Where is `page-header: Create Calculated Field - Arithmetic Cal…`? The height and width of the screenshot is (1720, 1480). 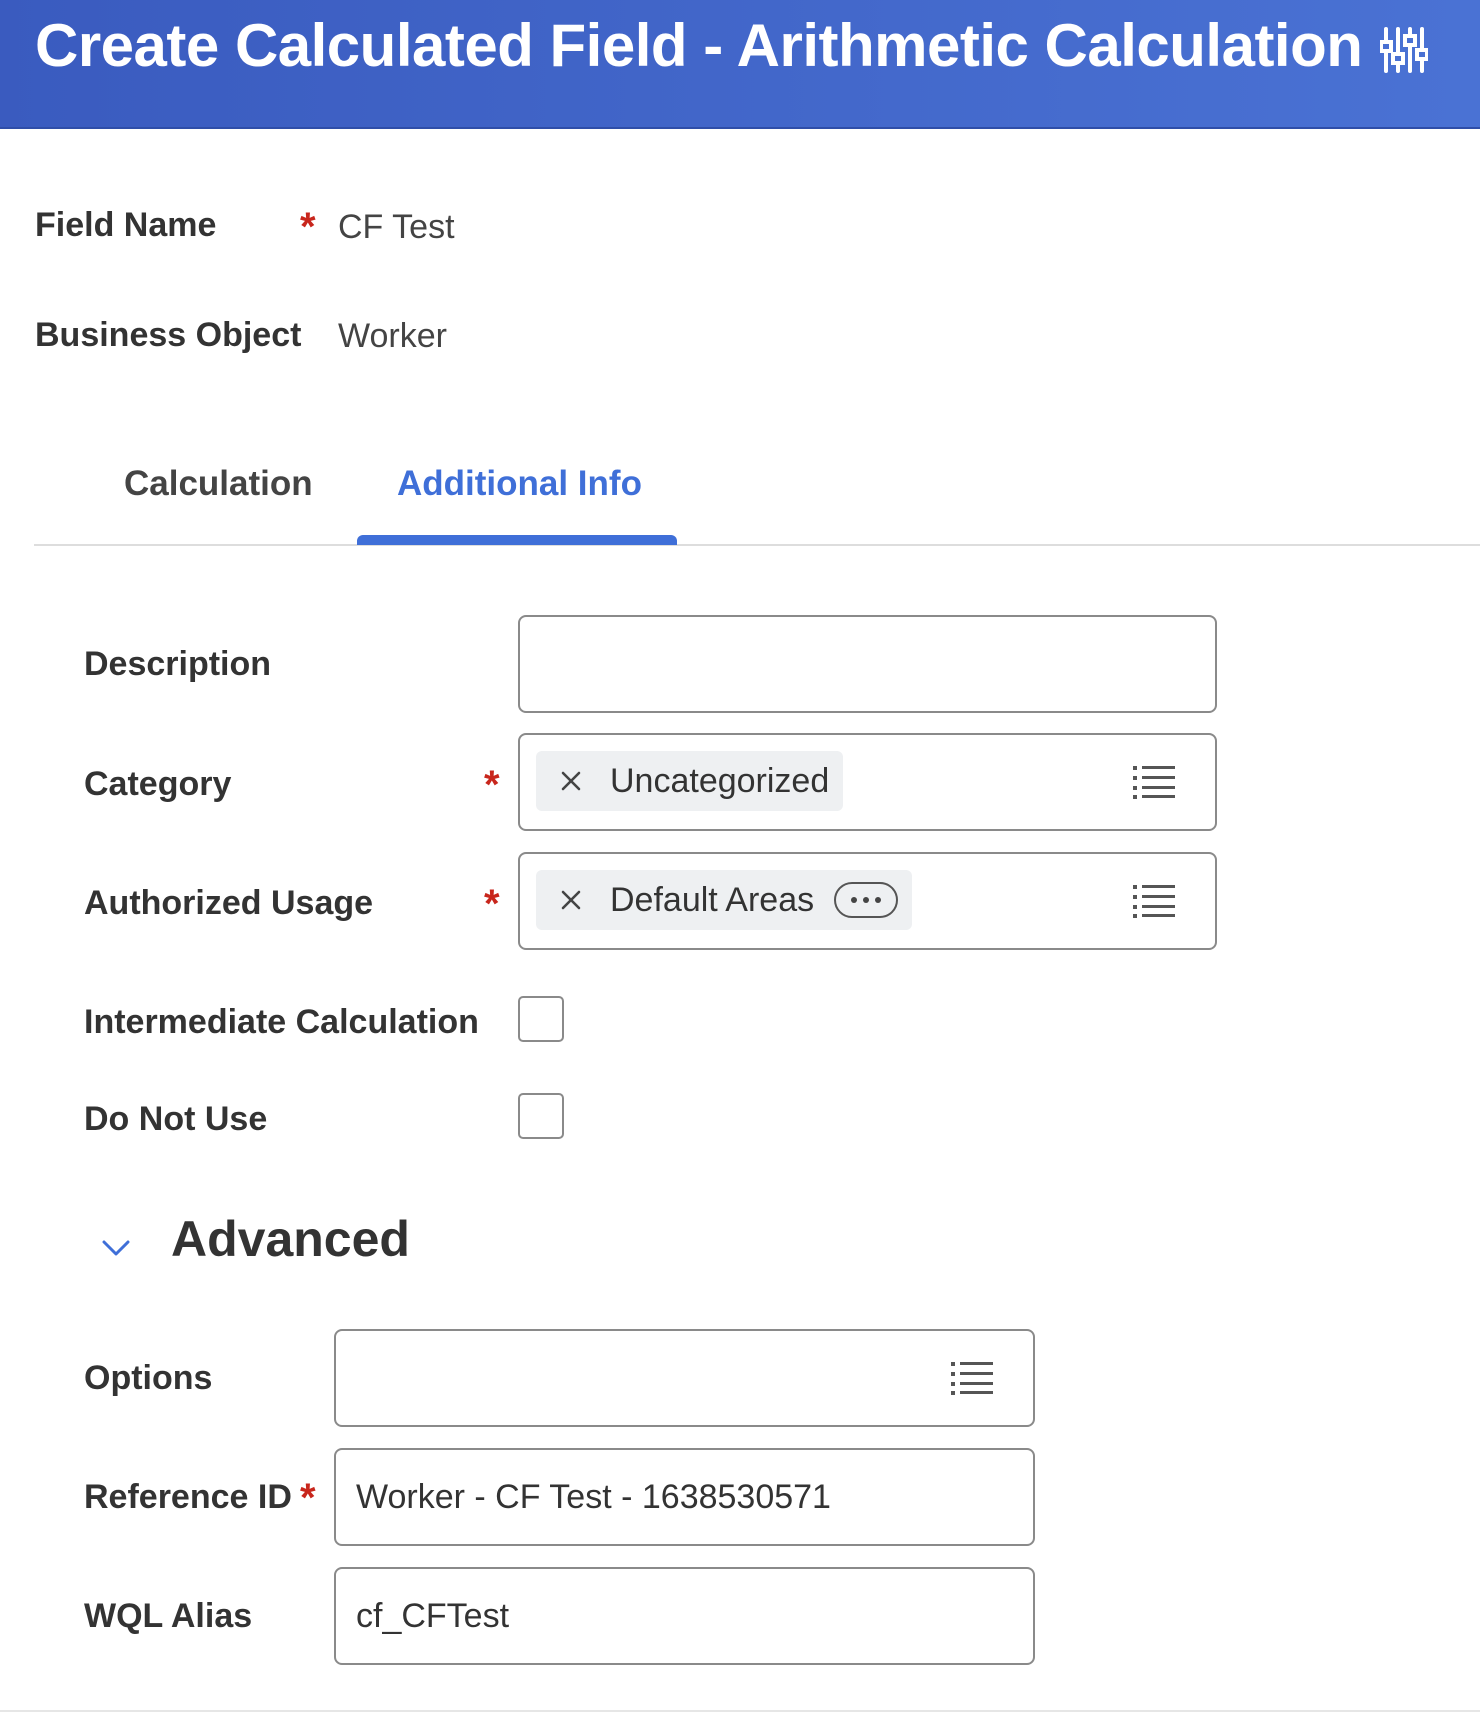
page-header: Create Calculated Field - Arithmetic Cal… is located at coordinates (740, 64).